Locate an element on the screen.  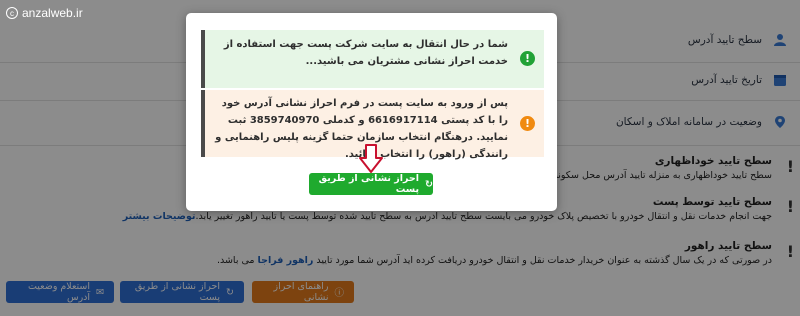
watermark: c anzalweb.ir is located at coordinates (44, 13).